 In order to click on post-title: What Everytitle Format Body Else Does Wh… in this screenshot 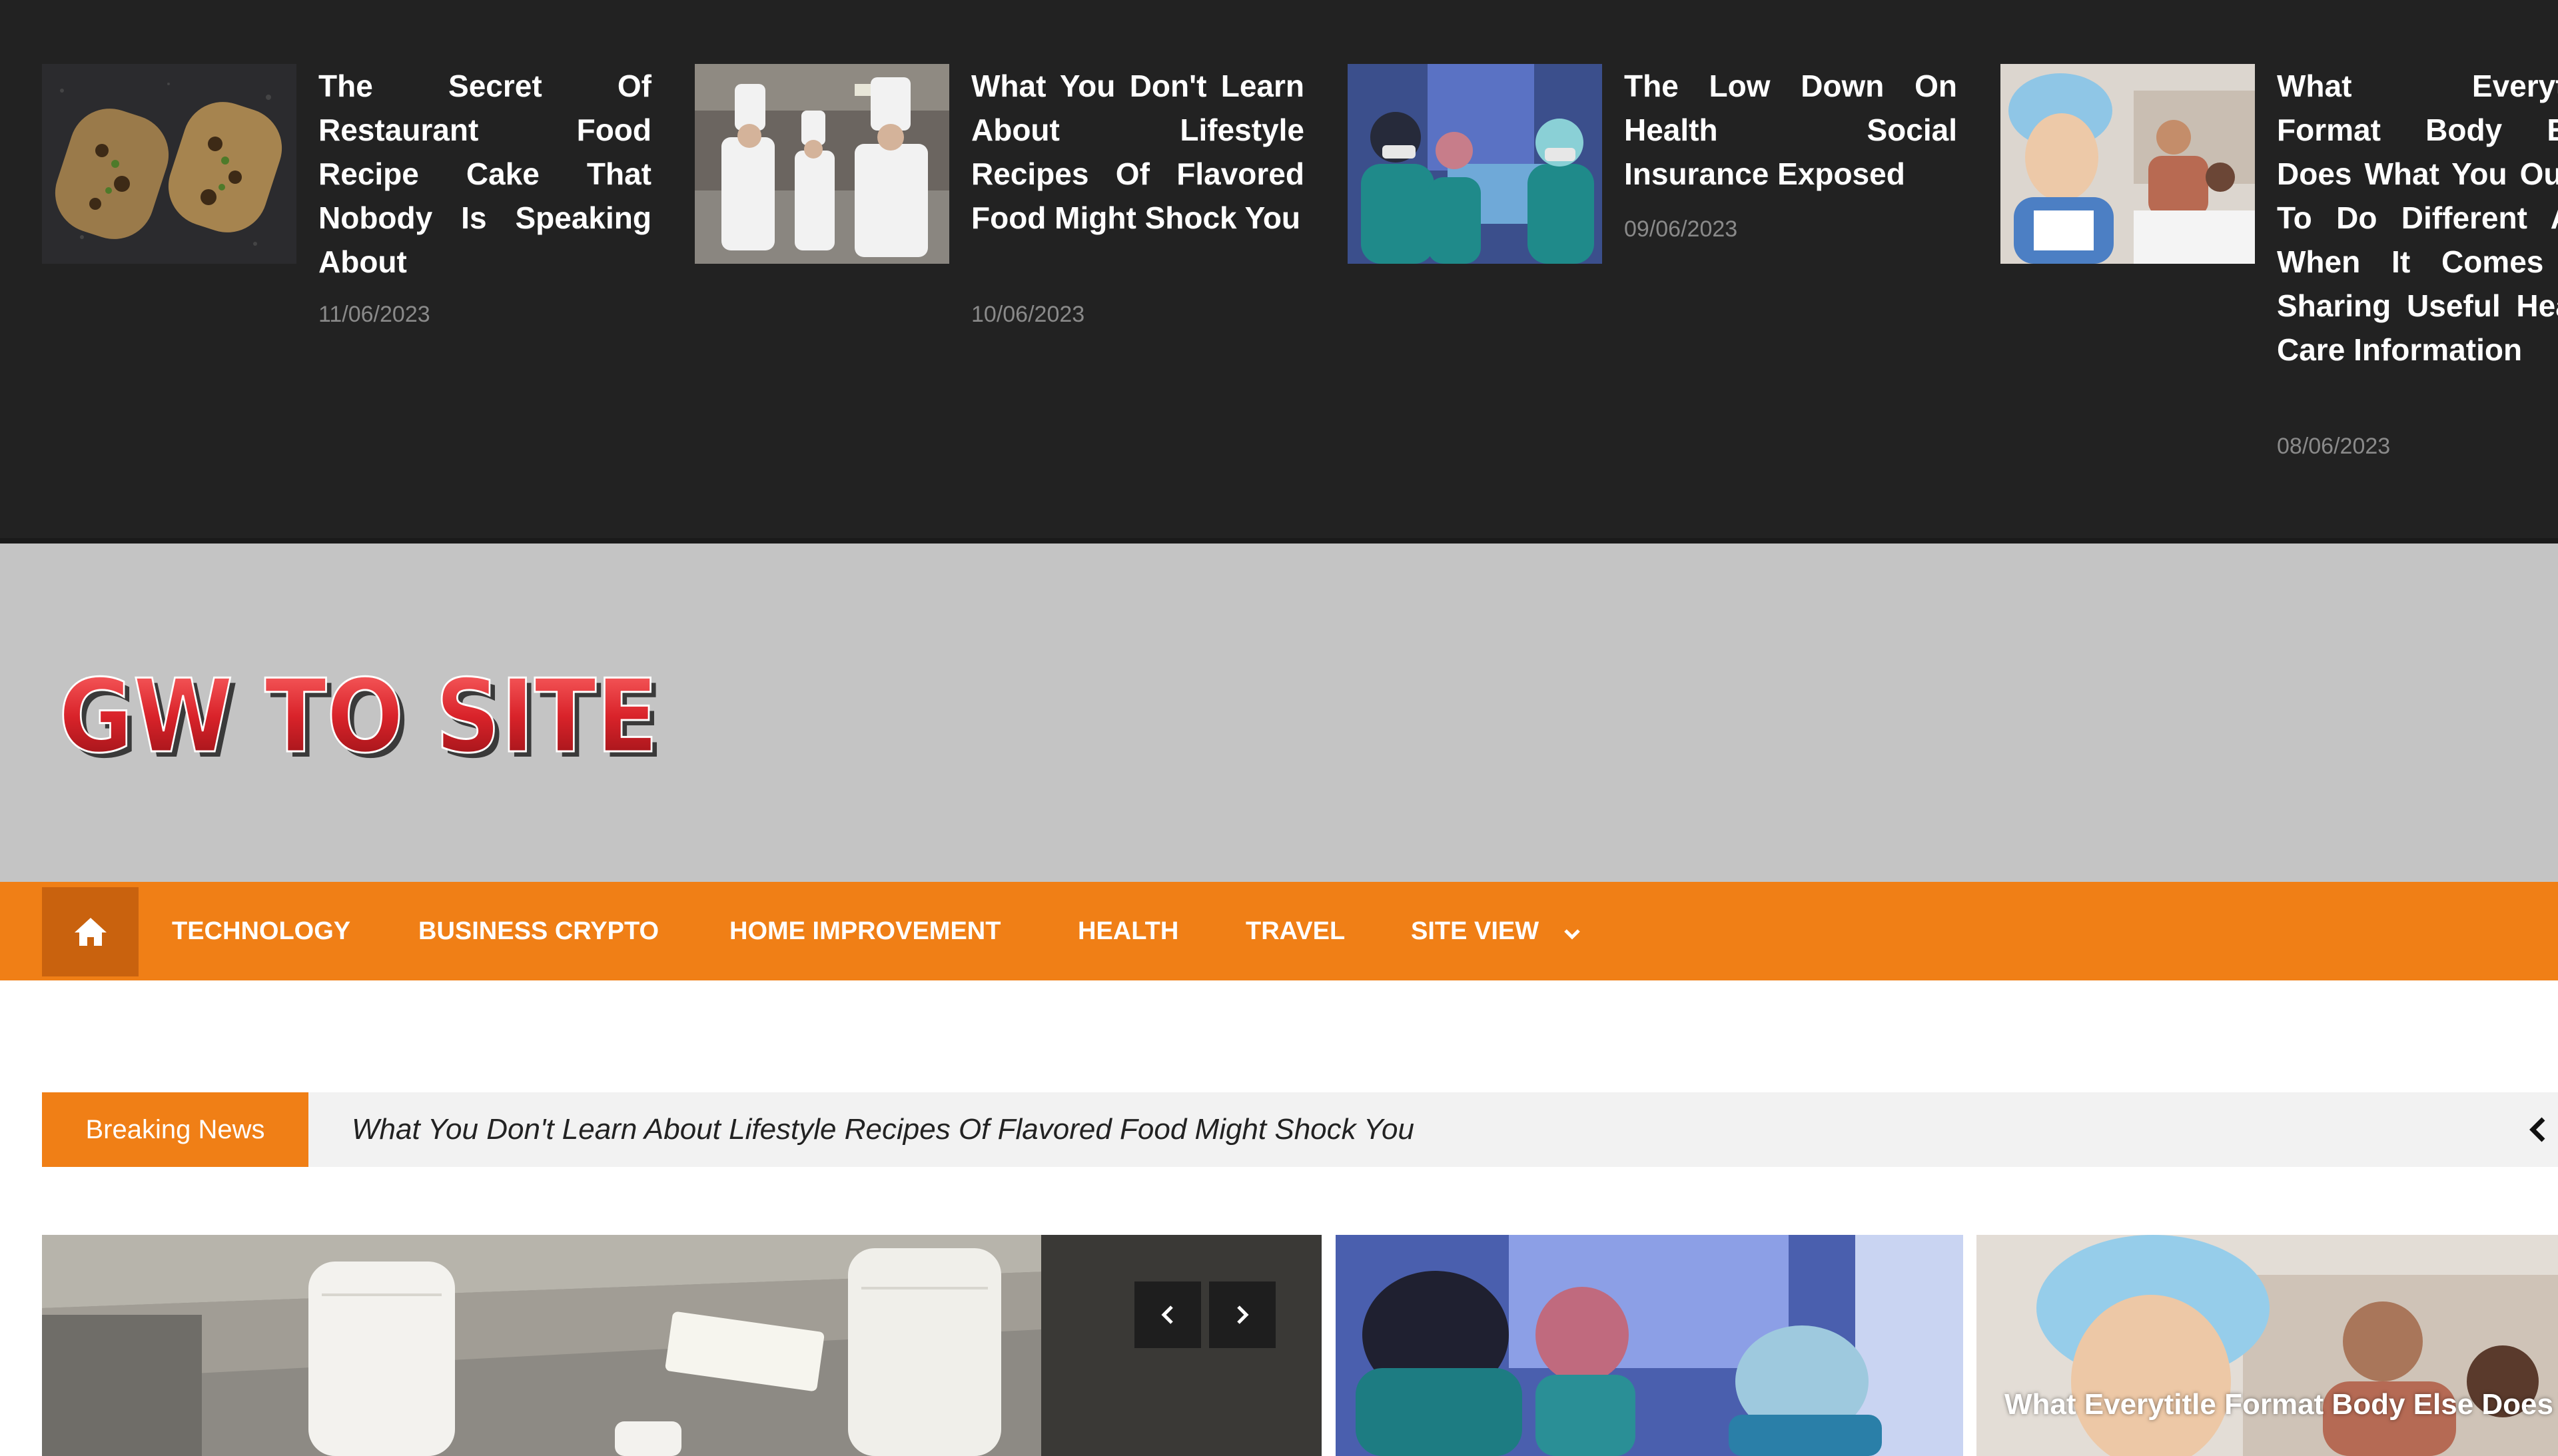, I will do `click(2417, 218)`.